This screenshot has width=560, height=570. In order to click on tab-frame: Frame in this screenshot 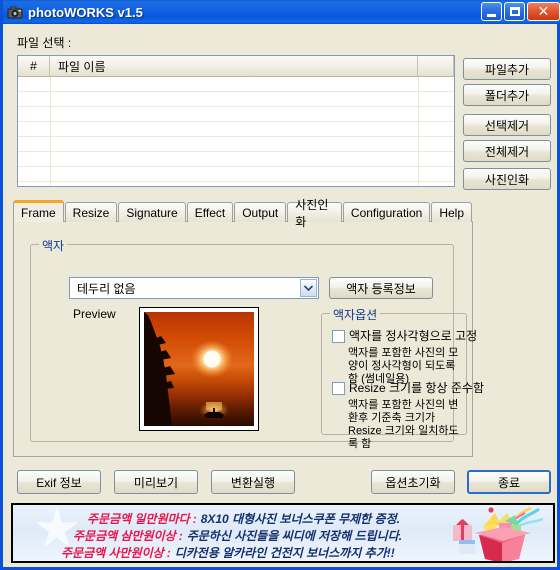, I will do `click(38, 211)`.